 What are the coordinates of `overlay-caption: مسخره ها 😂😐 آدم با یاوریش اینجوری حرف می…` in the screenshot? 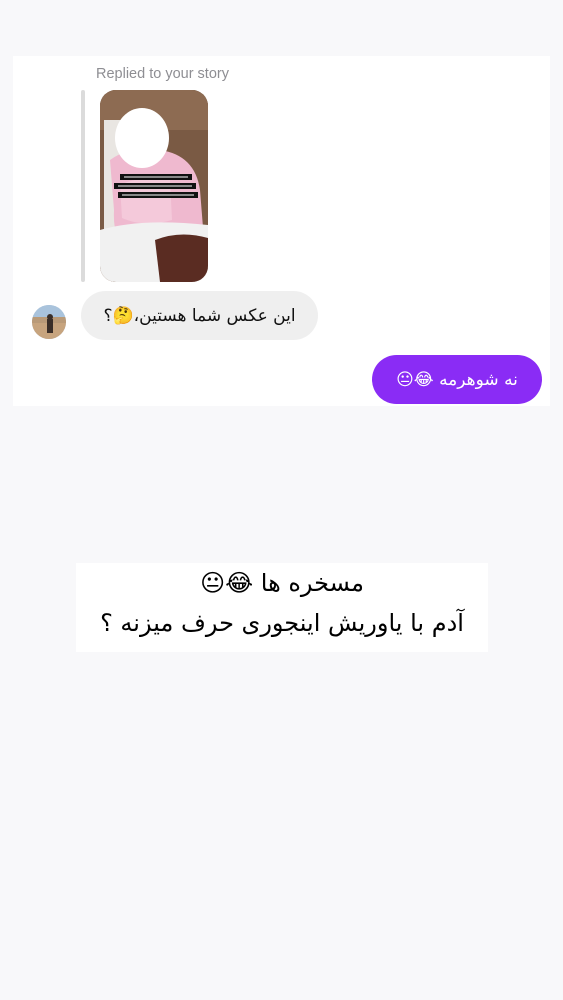 It's located at (282, 607).